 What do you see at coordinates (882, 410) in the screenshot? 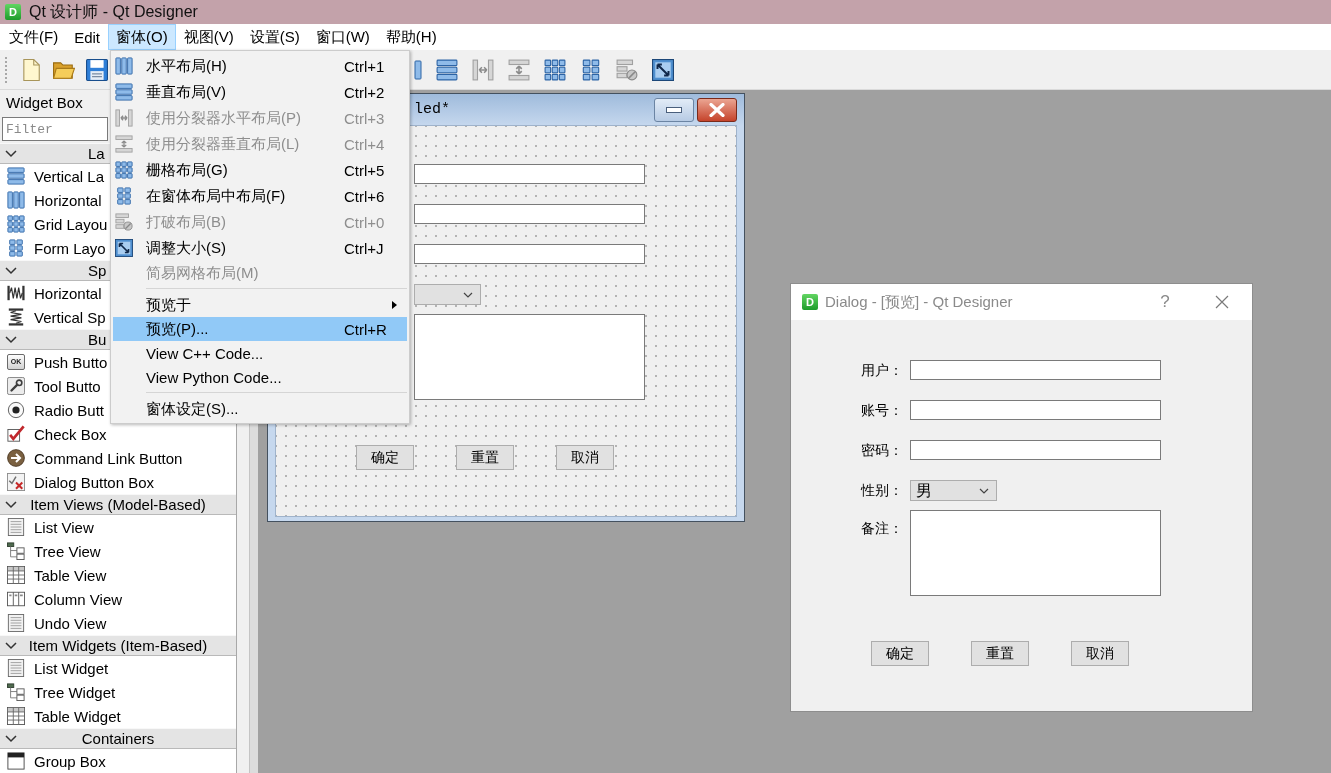
I see `field-label: 账号：` at bounding box center [882, 410].